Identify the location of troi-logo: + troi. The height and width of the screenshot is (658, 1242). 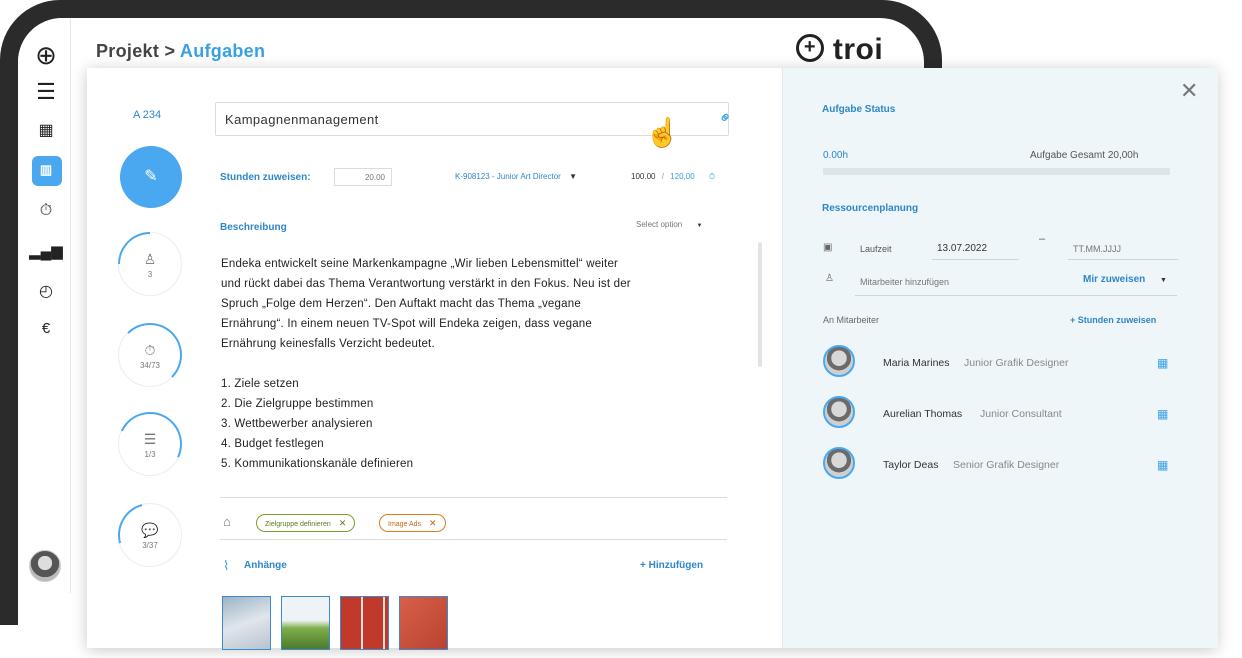
(839, 50).